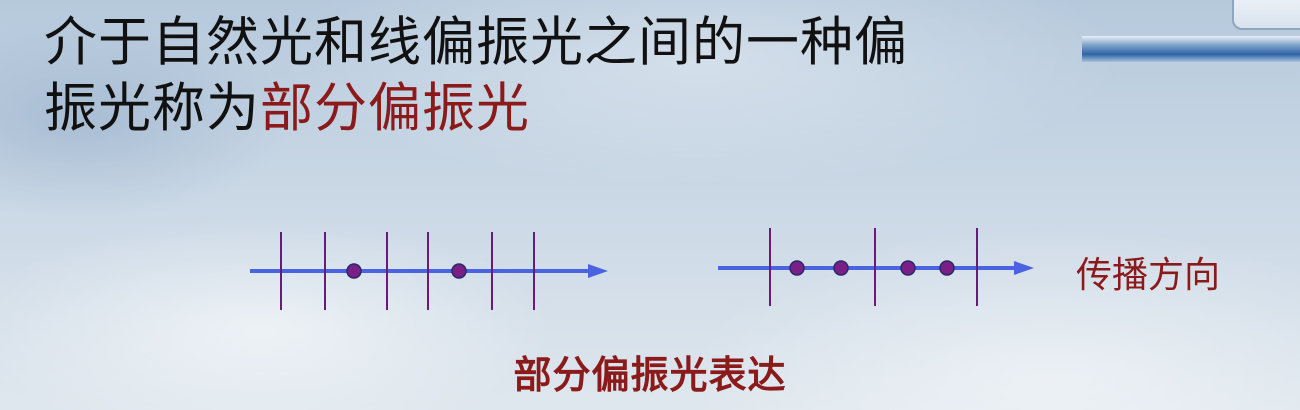 This screenshot has width=1300, height=410. I want to click on left-beam-arrowhead, so click(598, 271).